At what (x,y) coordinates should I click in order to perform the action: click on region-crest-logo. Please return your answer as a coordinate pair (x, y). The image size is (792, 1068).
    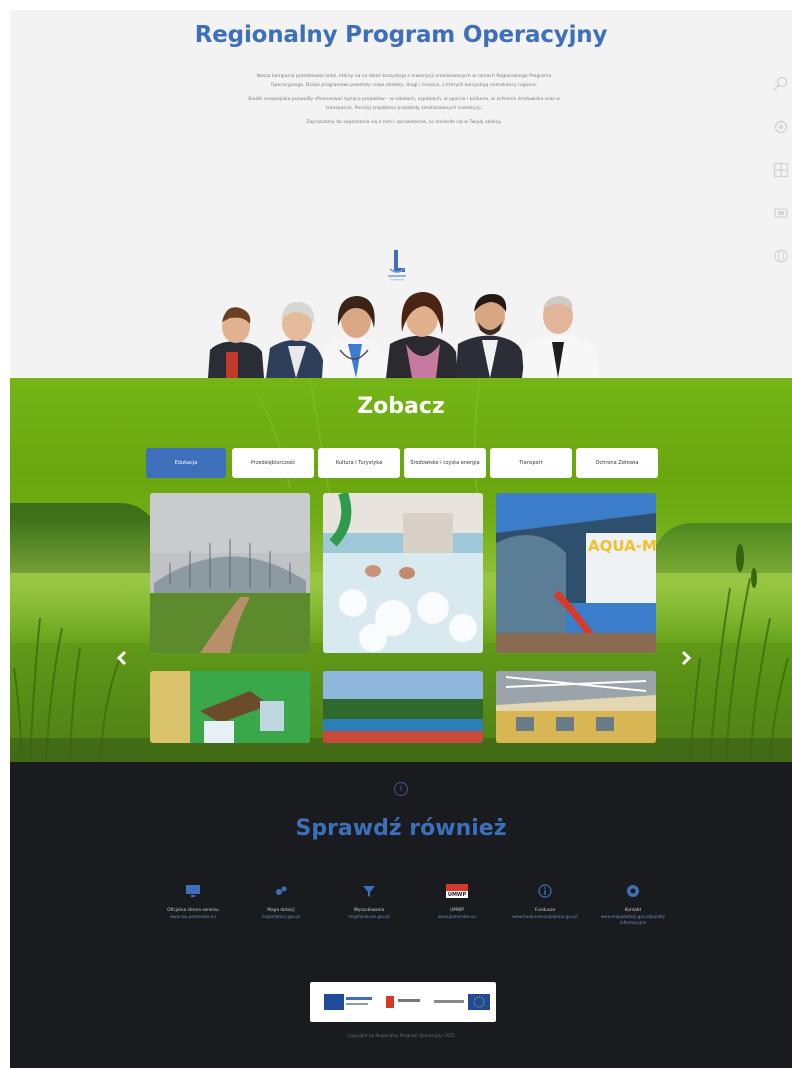
    Looking at the image, I should click on (390, 1002).